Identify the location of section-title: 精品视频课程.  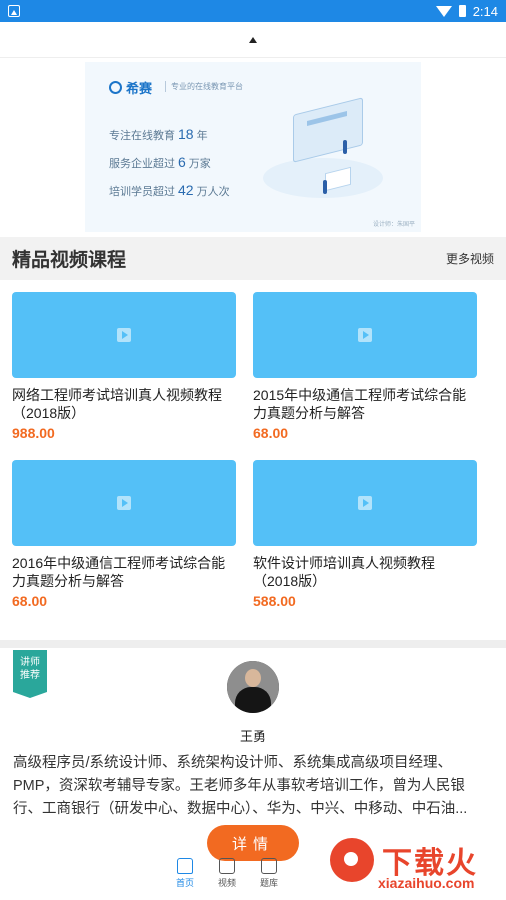
(69, 260).